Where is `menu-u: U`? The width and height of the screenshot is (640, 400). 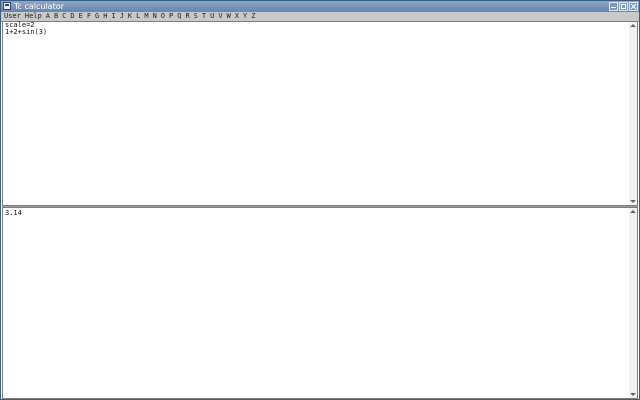
menu-u: U is located at coordinates (212, 16).